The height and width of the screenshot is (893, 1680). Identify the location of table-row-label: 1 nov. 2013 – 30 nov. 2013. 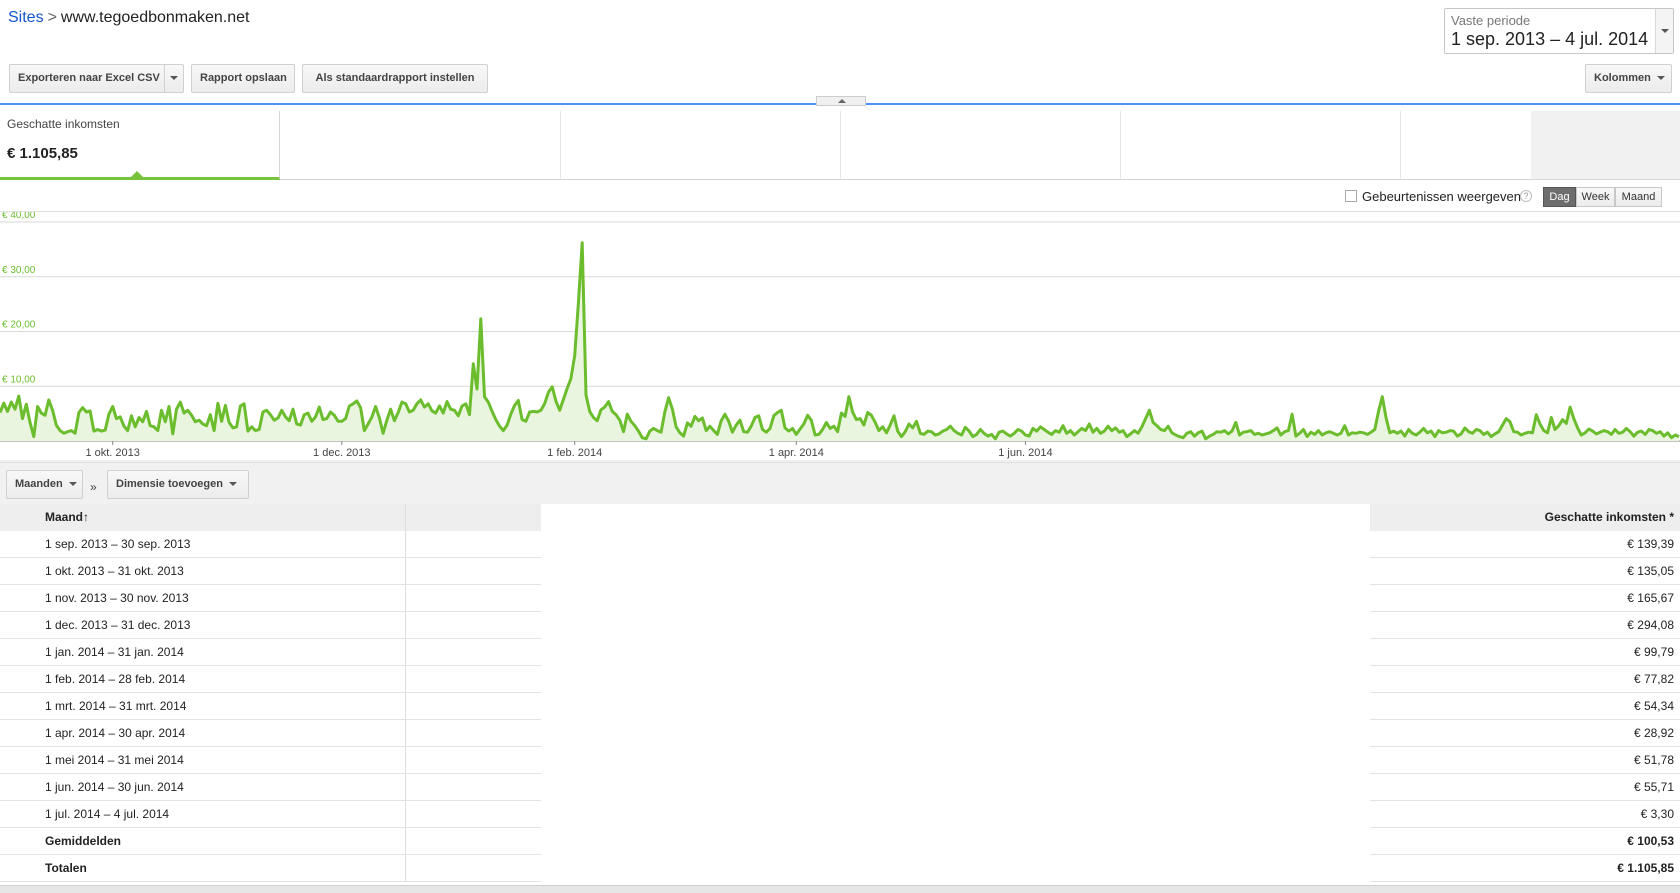
(203, 598).